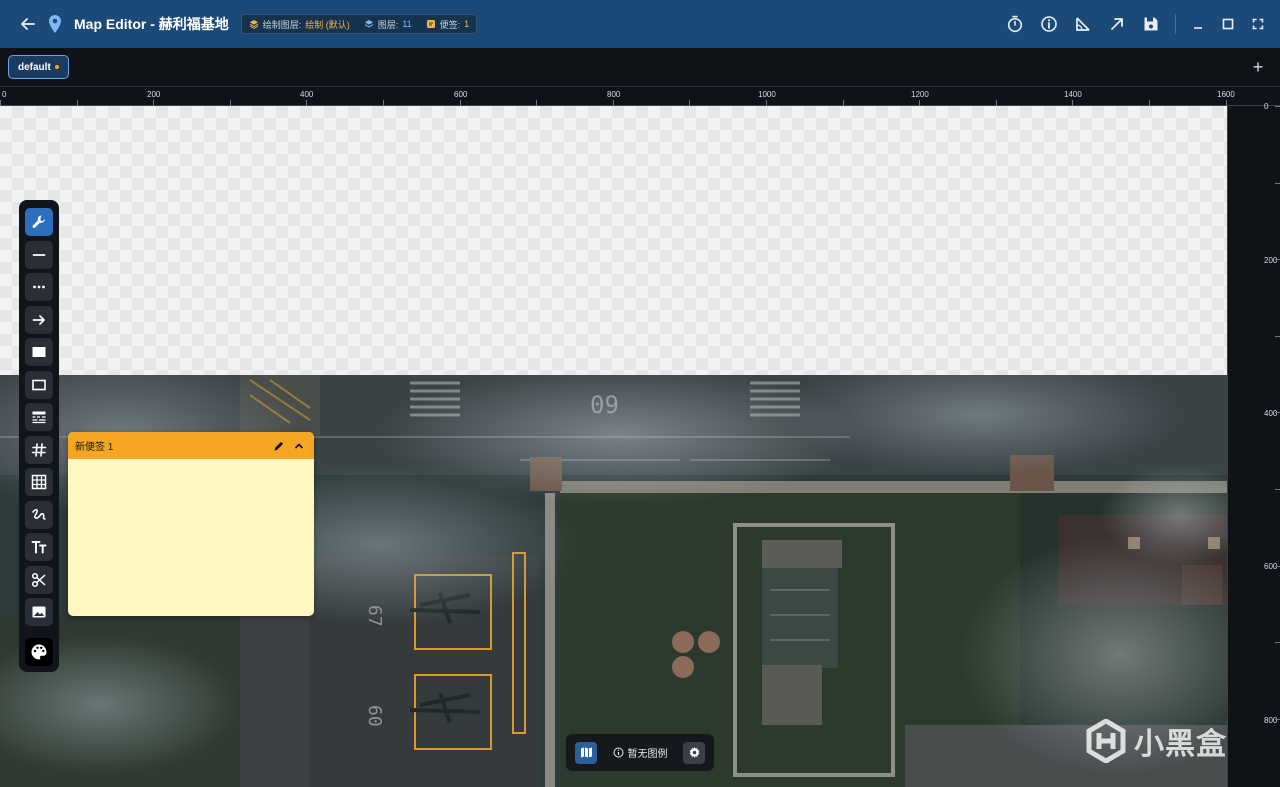  What do you see at coordinates (39, 352) in the screenshot?
I see `filled-rect-tool-icon` at bounding box center [39, 352].